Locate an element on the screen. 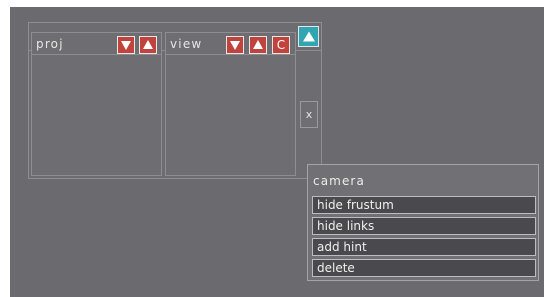  menu-item-delete: delete is located at coordinates (424, 268).